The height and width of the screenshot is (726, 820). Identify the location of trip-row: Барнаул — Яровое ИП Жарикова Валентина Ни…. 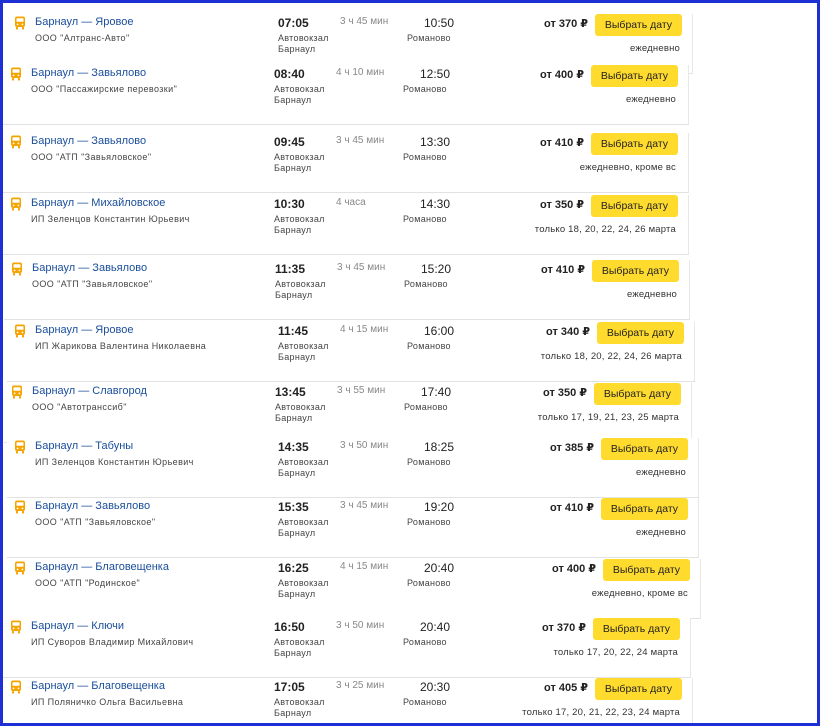
(351, 352).